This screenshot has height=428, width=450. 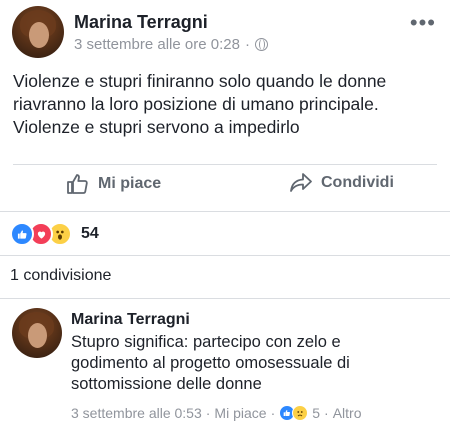 I want to click on post-text-line: Violenze e stupri servono a impedirlo, so click(x=156, y=127).